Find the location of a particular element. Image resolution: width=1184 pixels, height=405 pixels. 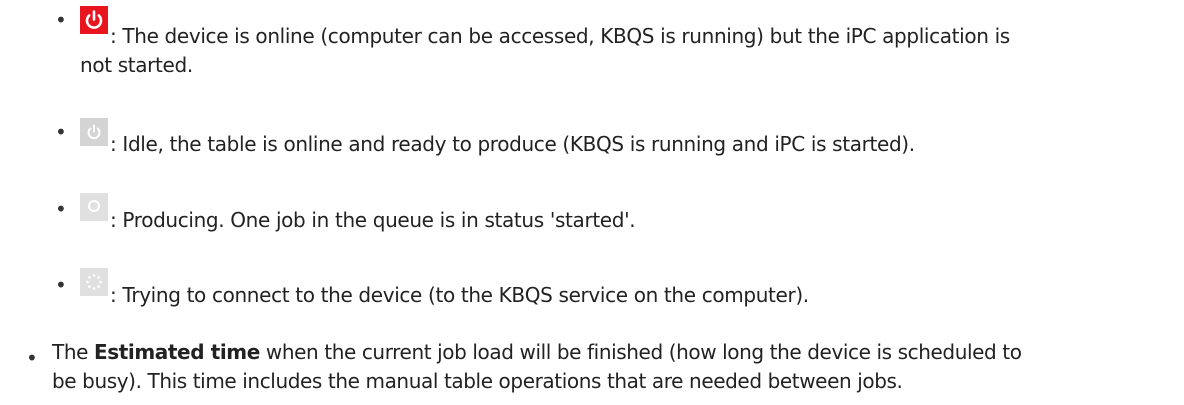

status-description-continued: not started. is located at coordinates (136, 65).